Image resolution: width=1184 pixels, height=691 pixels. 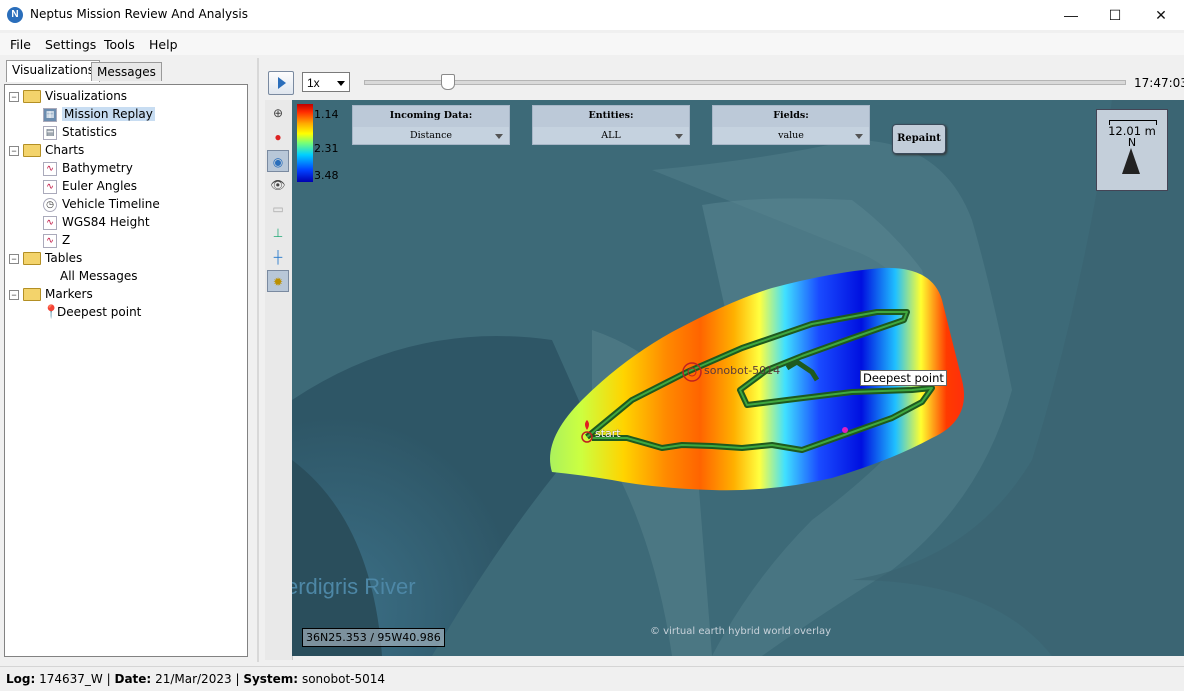 I want to click on incoming-data-dropdown: Incoming Data: Distance, so click(x=431, y=125).